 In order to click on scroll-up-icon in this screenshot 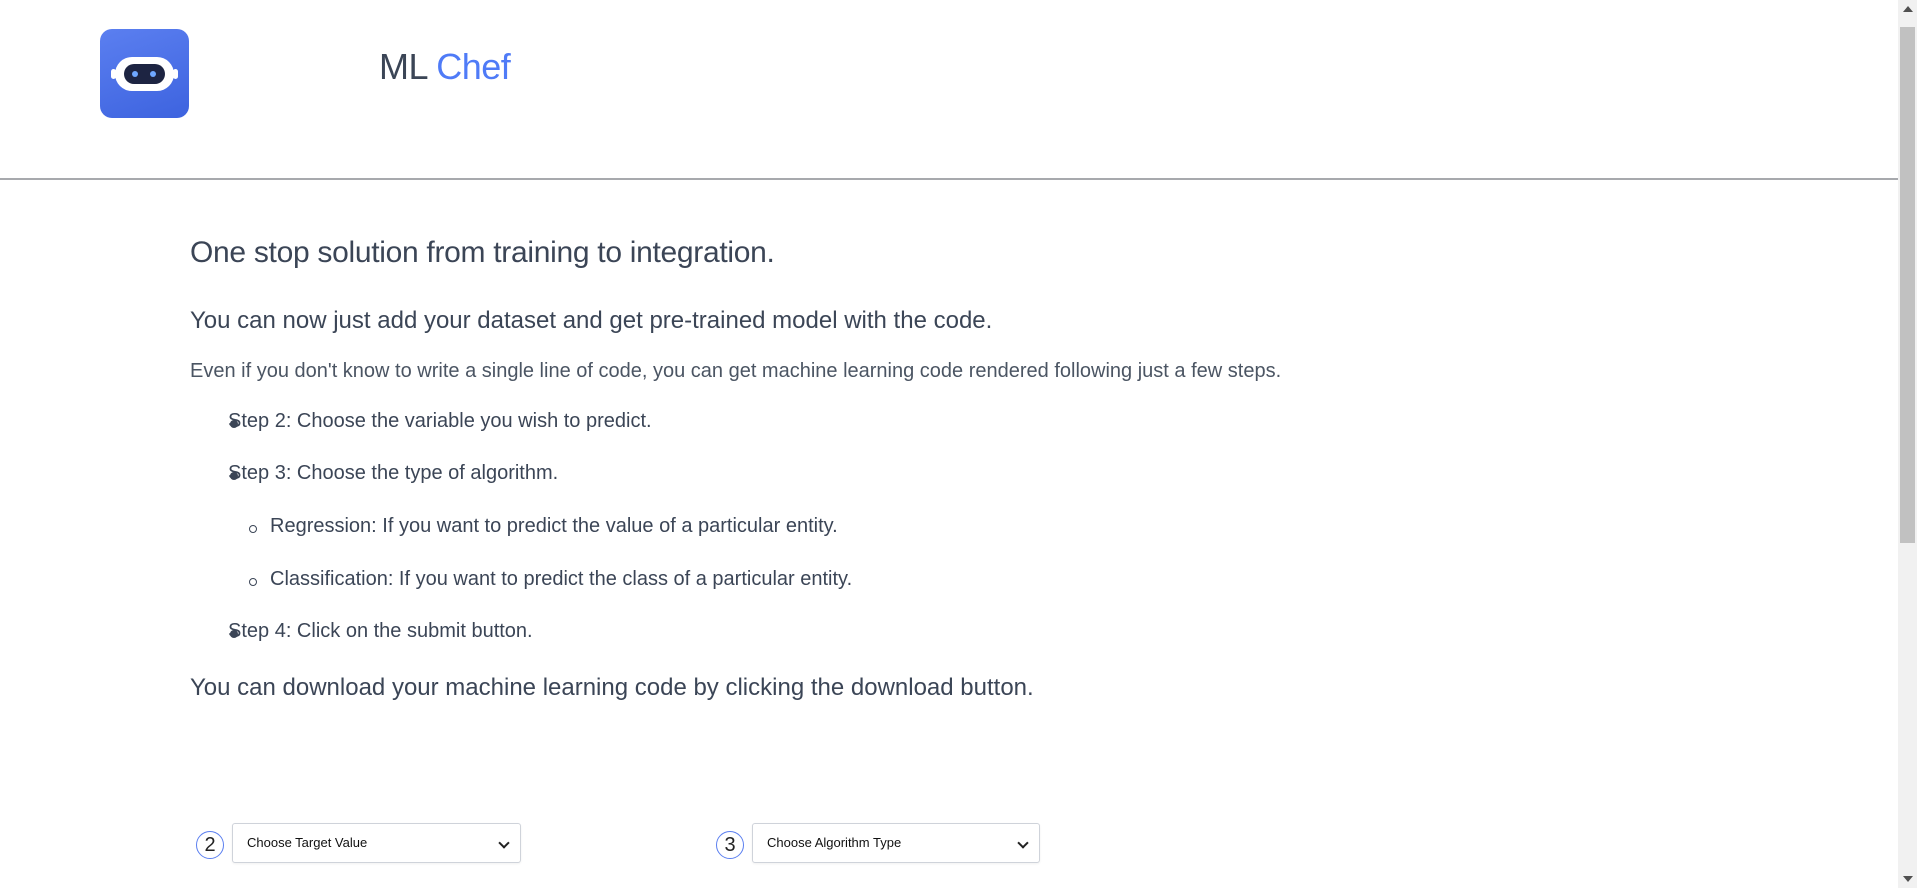, I will do `click(1908, 9)`.